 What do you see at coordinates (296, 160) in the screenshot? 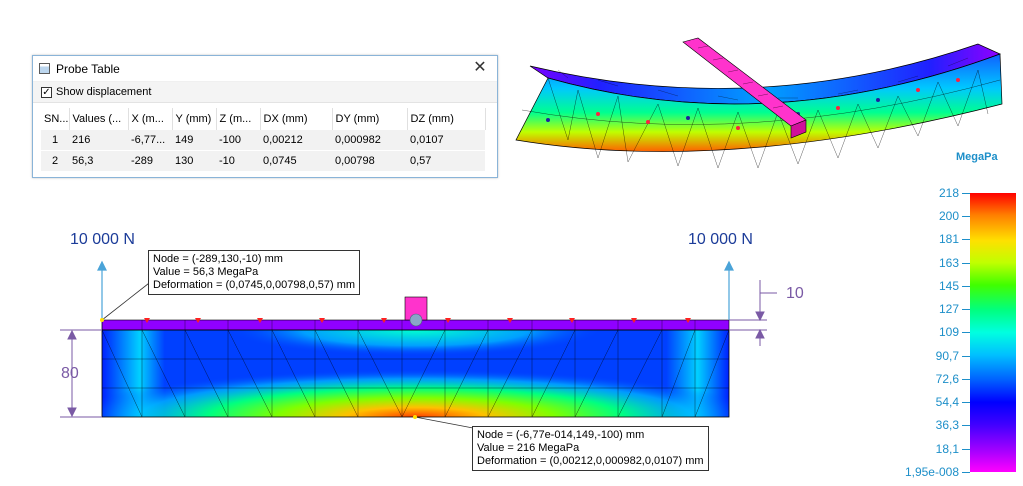
I see `cell-dx: 0,0745` at bounding box center [296, 160].